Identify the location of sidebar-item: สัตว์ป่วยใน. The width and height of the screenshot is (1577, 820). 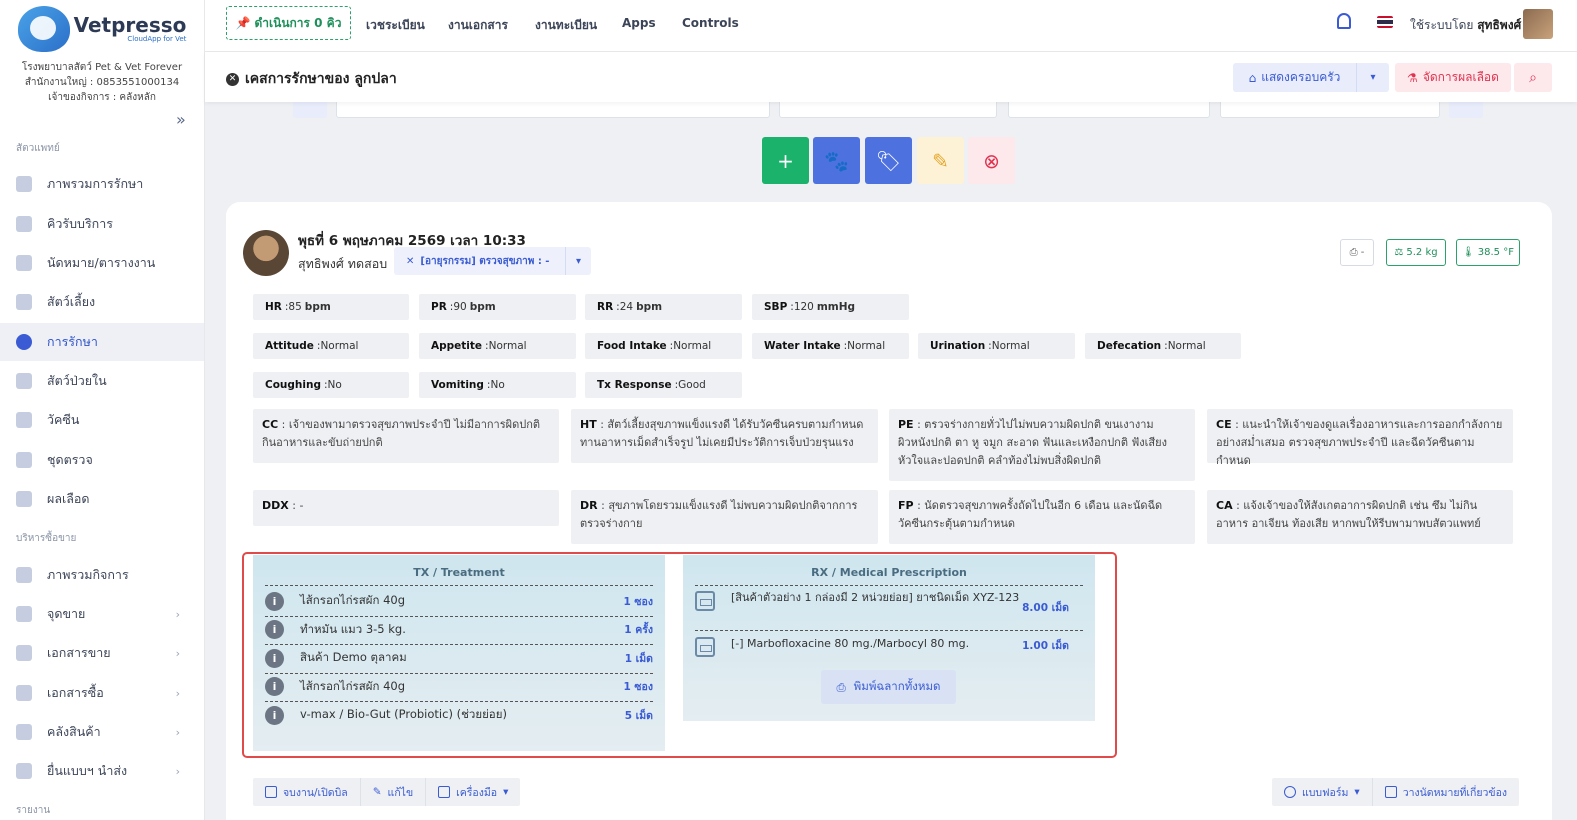
(102, 381).